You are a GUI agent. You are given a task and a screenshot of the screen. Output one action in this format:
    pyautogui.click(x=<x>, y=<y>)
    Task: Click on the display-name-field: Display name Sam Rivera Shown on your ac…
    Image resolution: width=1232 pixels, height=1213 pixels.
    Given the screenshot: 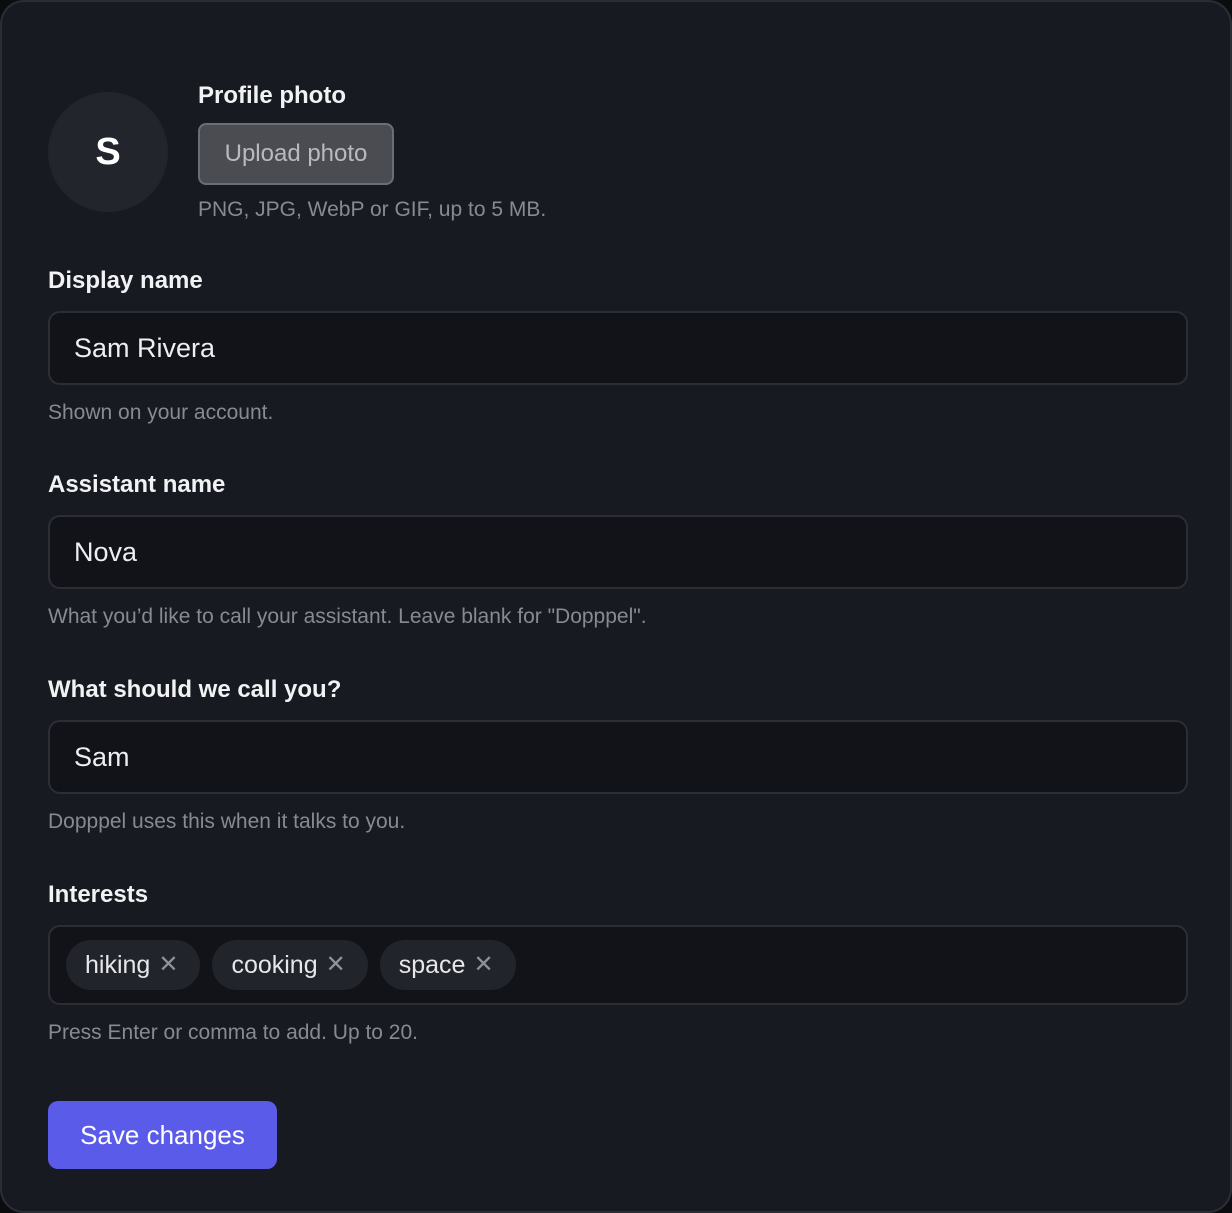 What is the action you would take?
    pyautogui.click(x=618, y=346)
    